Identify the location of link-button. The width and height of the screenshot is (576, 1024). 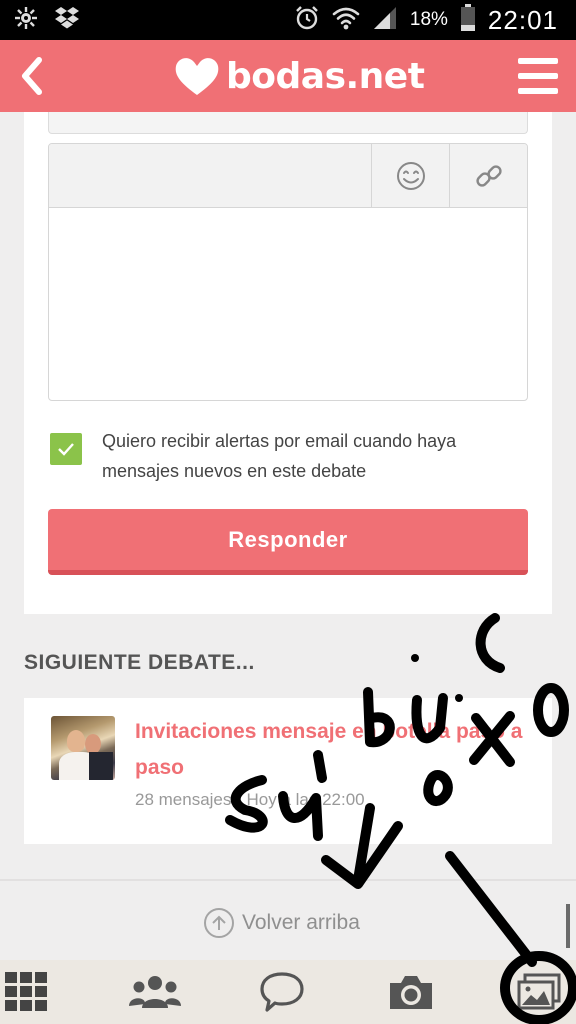
(488, 176).